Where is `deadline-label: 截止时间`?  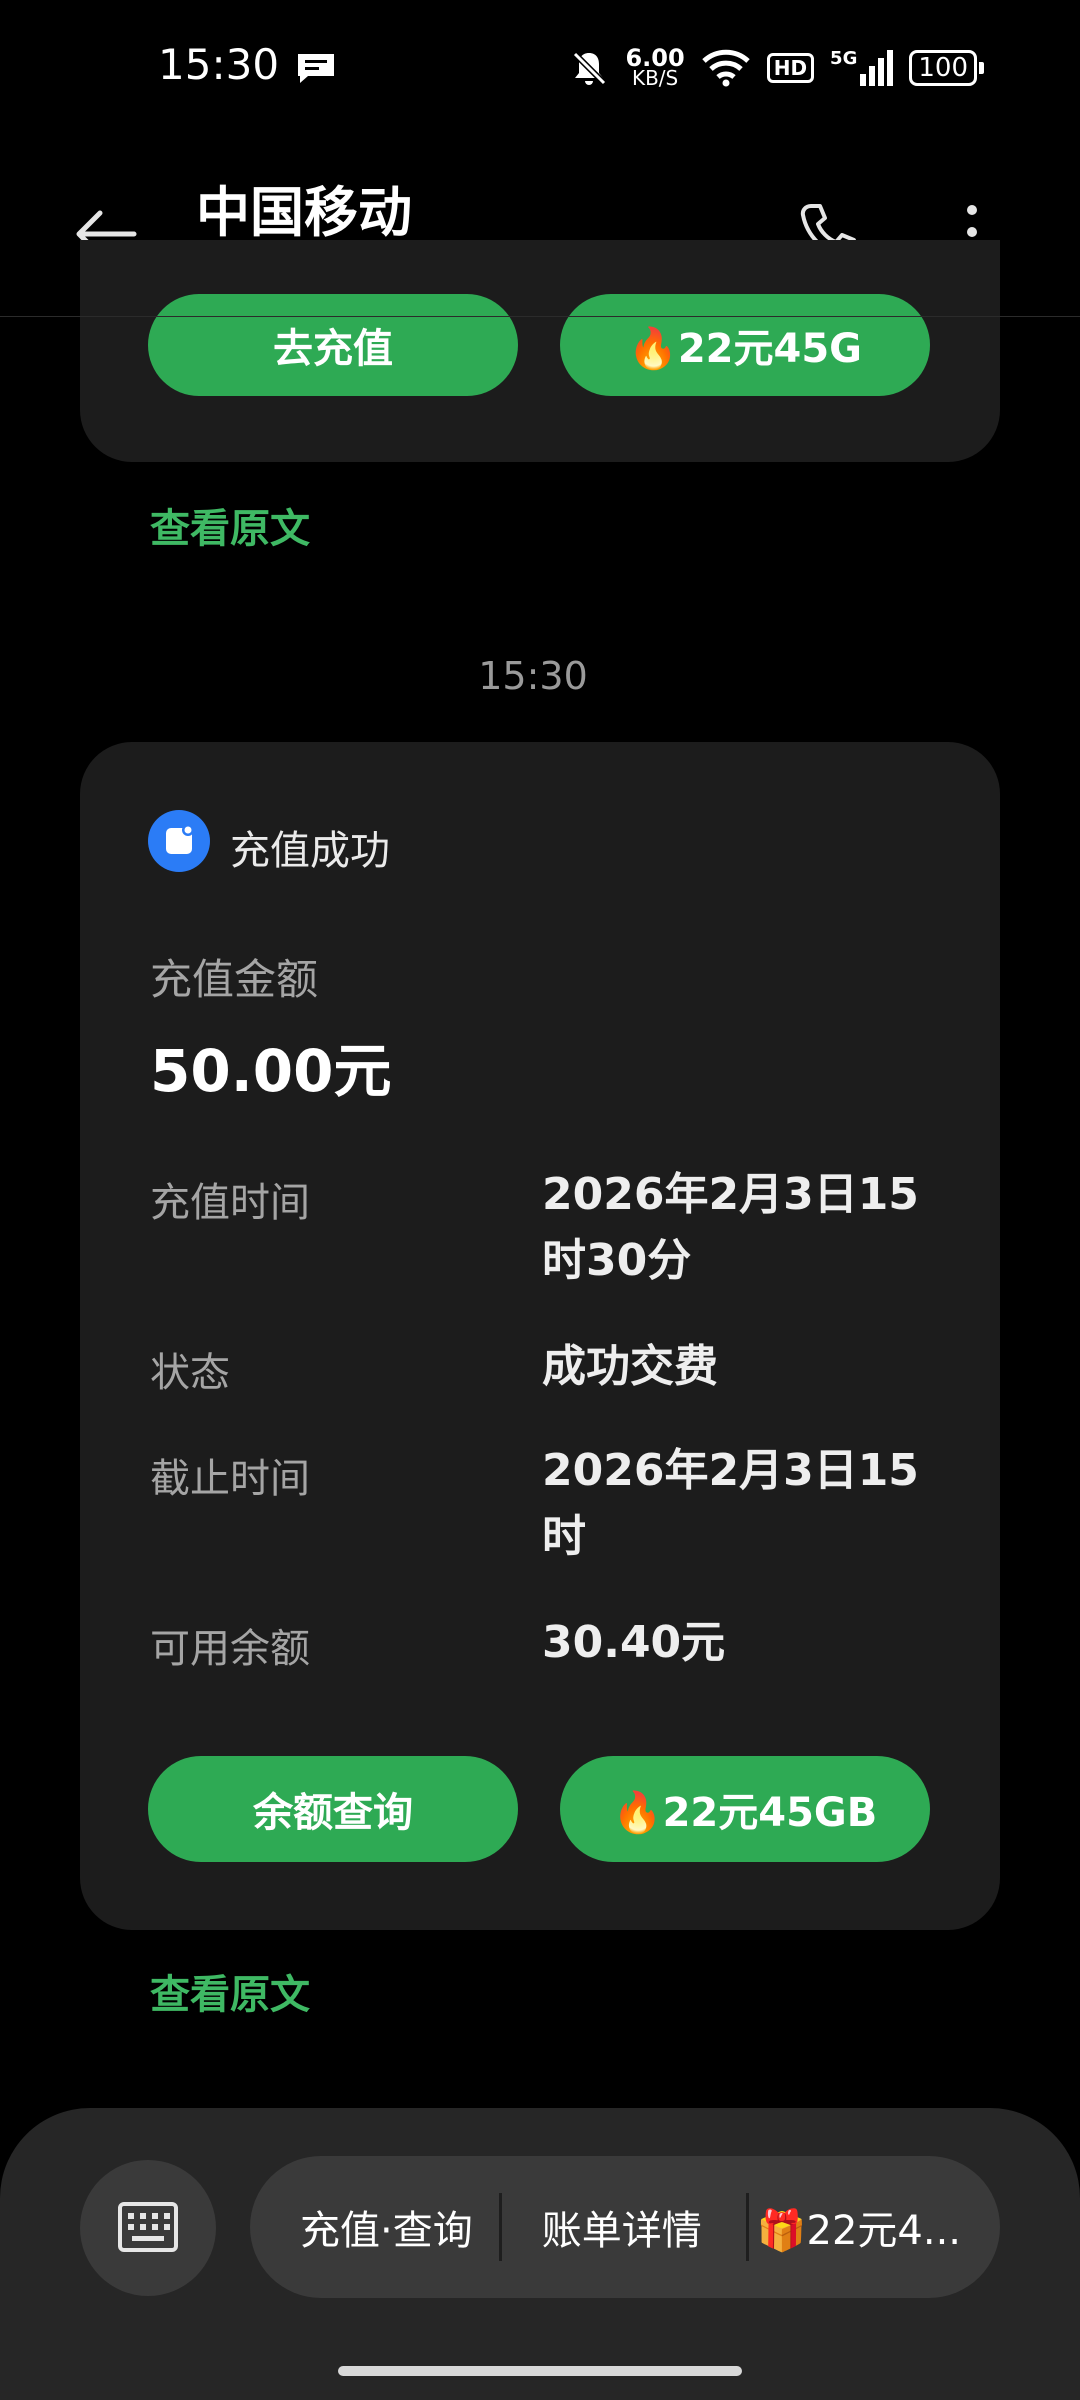
deadline-label: 截止时间 is located at coordinates (230, 1479).